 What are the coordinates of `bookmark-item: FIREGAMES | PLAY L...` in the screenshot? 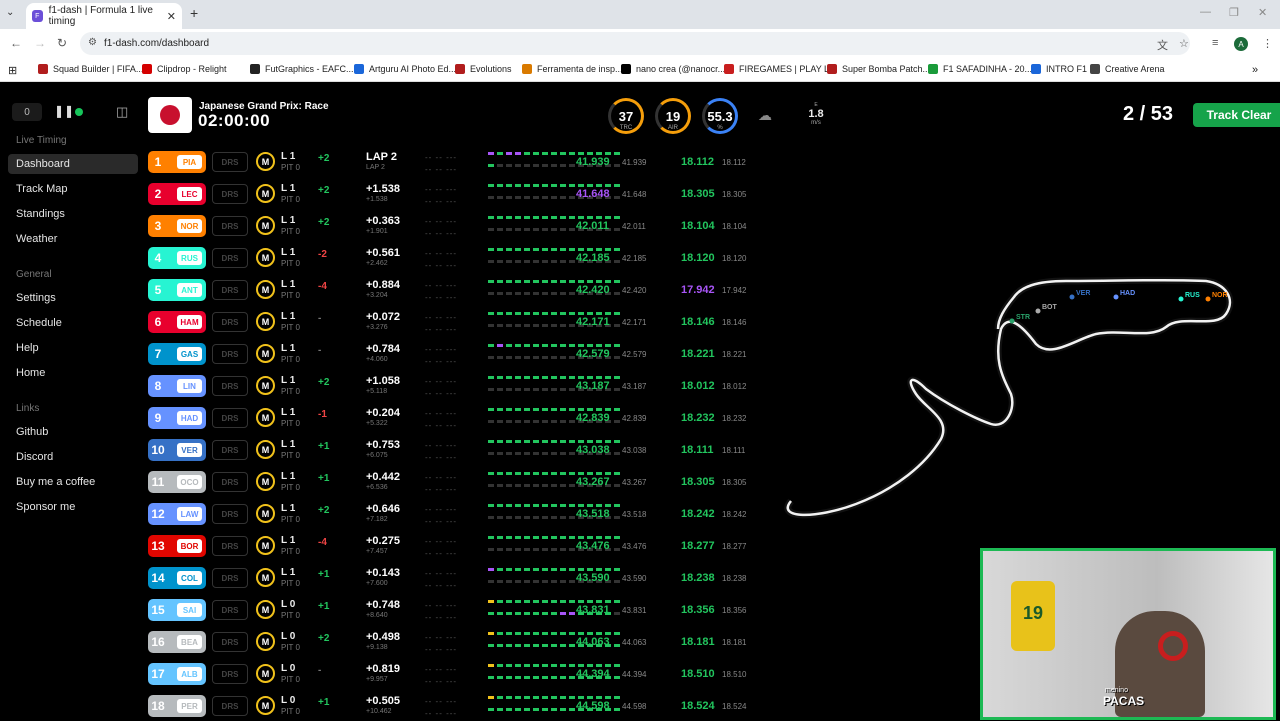 It's located at (780, 69).